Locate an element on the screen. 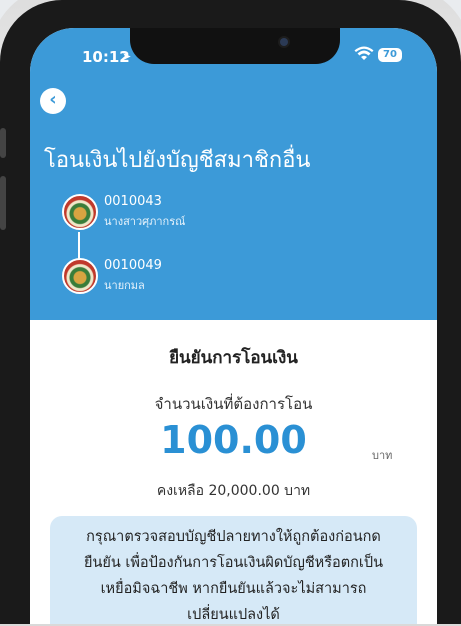 The height and width of the screenshot is (626, 461). balance-text: คงเหลือ 20,000.00 บาท is located at coordinates (233, 491).